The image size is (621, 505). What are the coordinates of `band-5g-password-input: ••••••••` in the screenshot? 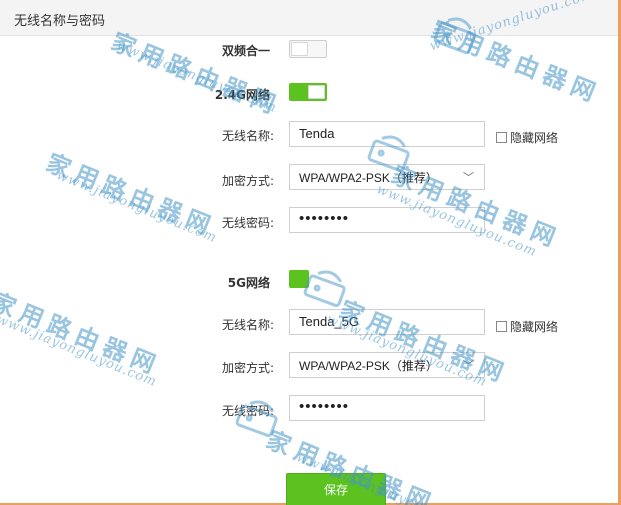 It's located at (387, 408).